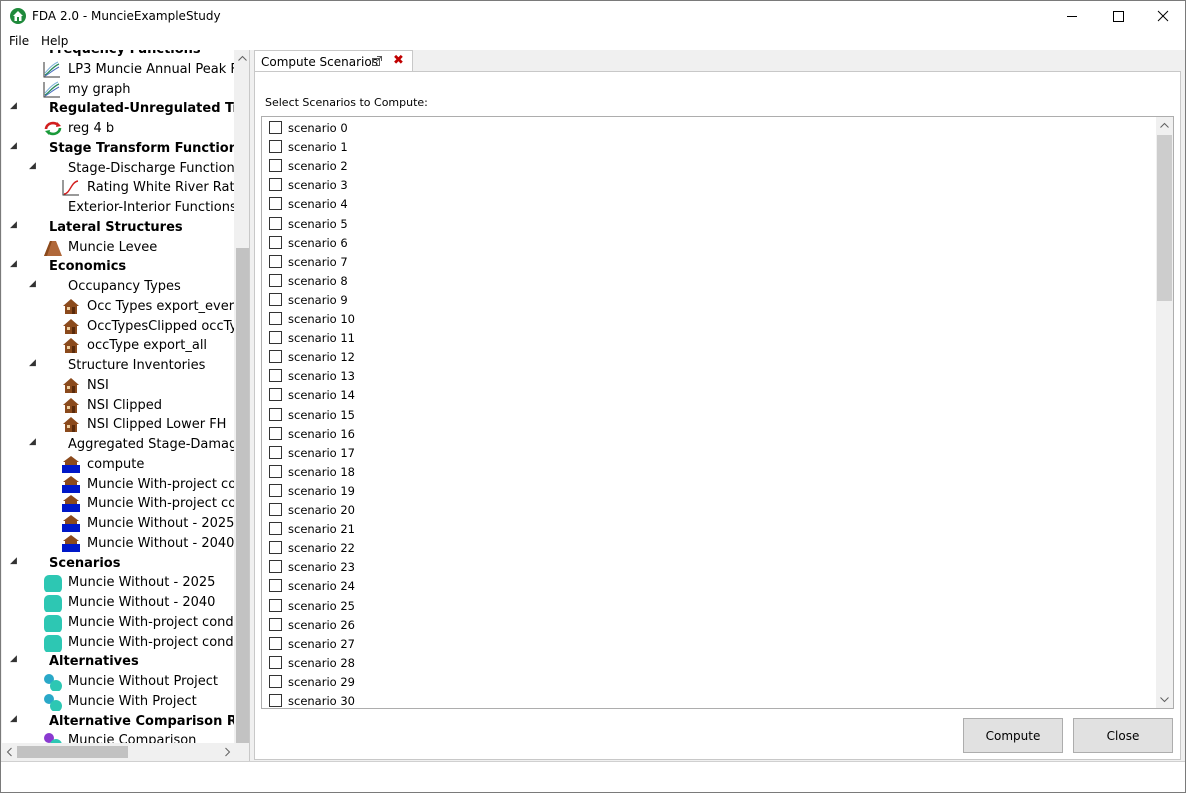 The image size is (1186, 793). Describe the element at coordinates (318, 281) in the screenshot. I see `scenario-label: scenario 8` at that location.